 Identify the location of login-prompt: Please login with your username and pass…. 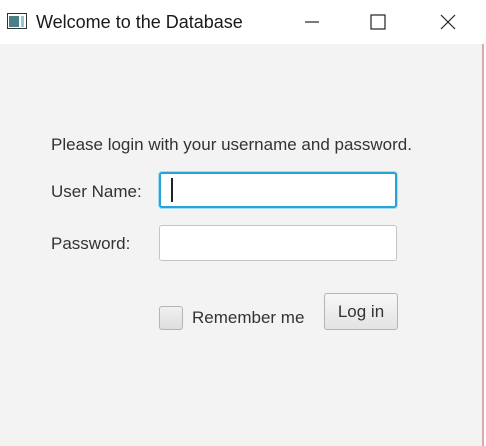
(231, 144).